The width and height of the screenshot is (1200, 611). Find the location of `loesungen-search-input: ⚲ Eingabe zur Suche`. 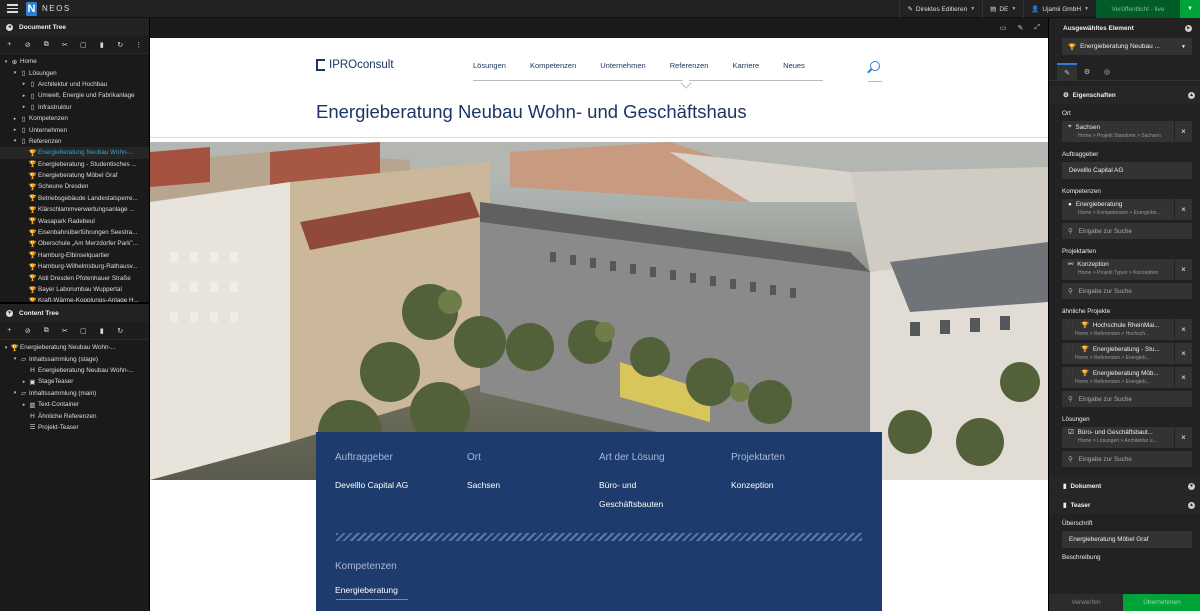

loesungen-search-input: ⚲ Eingabe zur Suche is located at coordinates (1127, 459).